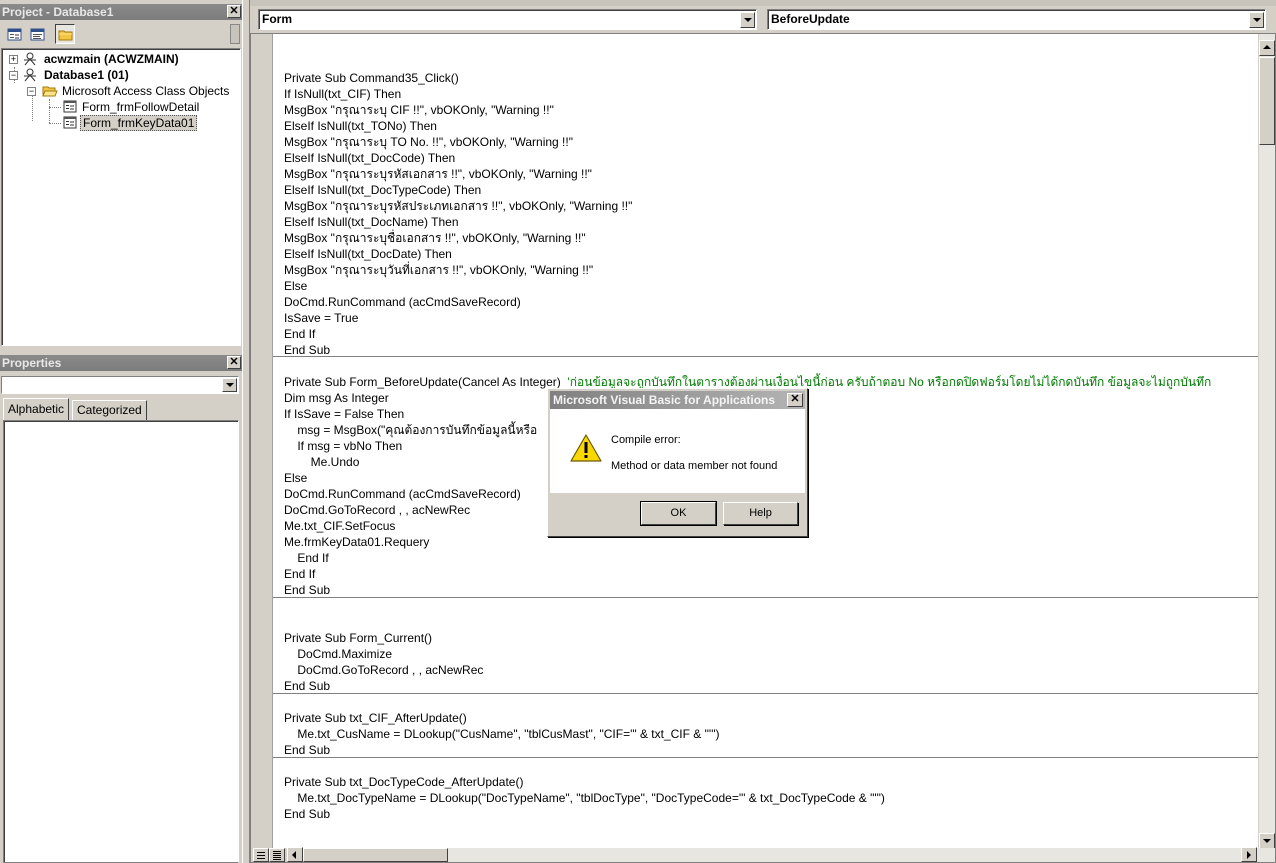 The height and width of the screenshot is (863, 1276). Describe the element at coordinates (1016, 19) in the screenshot. I see `procedure-dropdown: BeforeUpdate` at that location.